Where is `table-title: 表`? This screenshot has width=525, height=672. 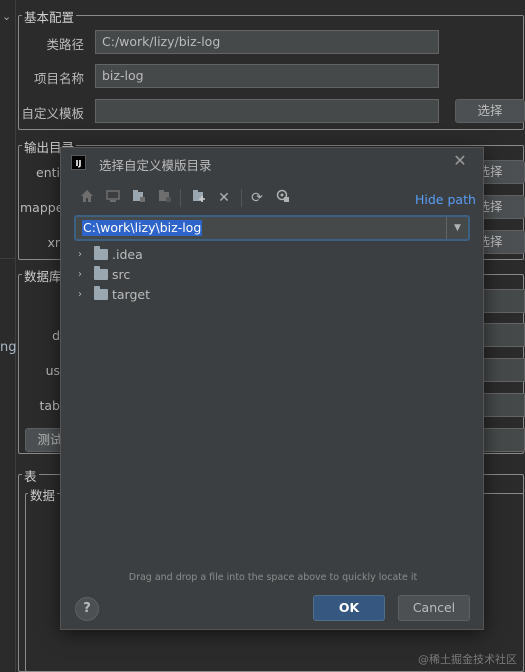 table-title: 表 is located at coordinates (30, 475).